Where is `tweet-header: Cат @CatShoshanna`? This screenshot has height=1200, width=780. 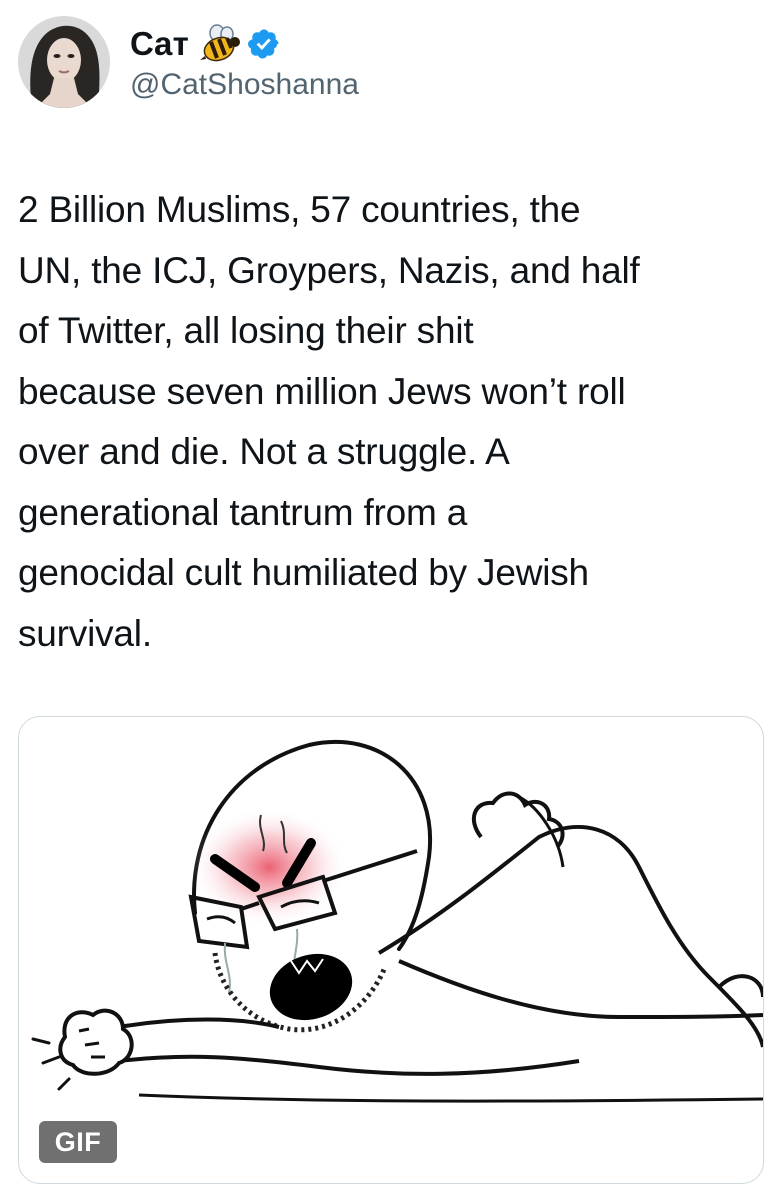 tweet-header: Cат @CatShoshanna is located at coordinates (188, 62).